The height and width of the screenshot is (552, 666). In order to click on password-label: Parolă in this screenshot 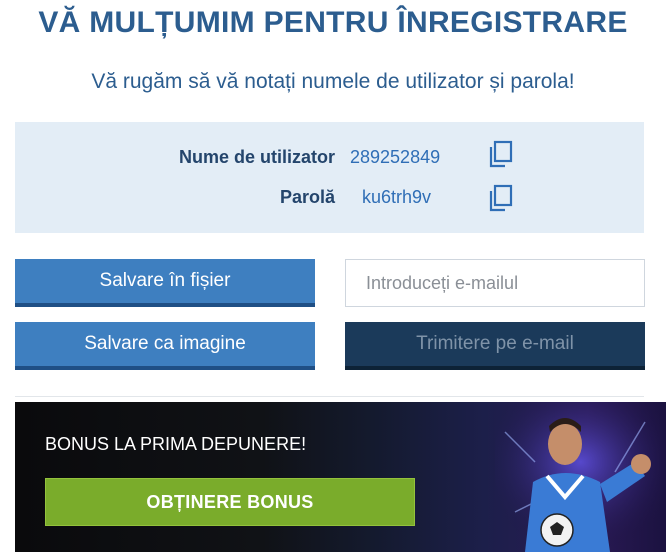, I will do `click(307, 197)`.